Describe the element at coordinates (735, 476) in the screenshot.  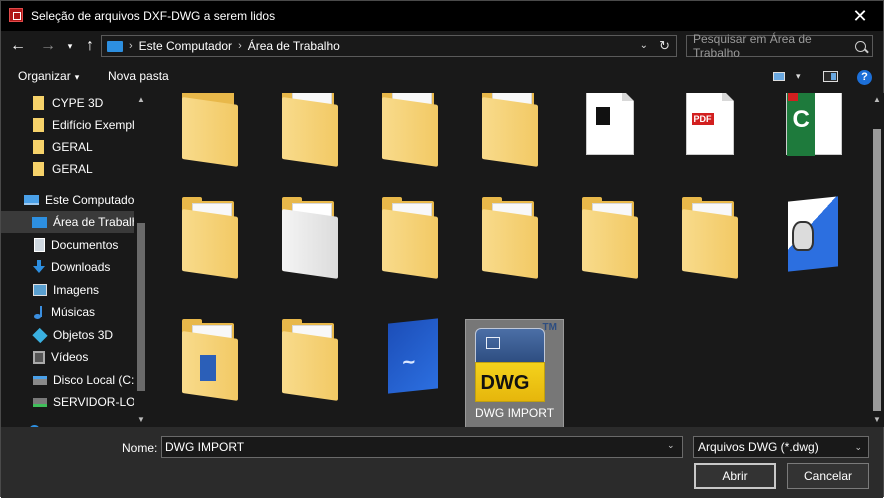
I see `open-button: Abrir` at that location.